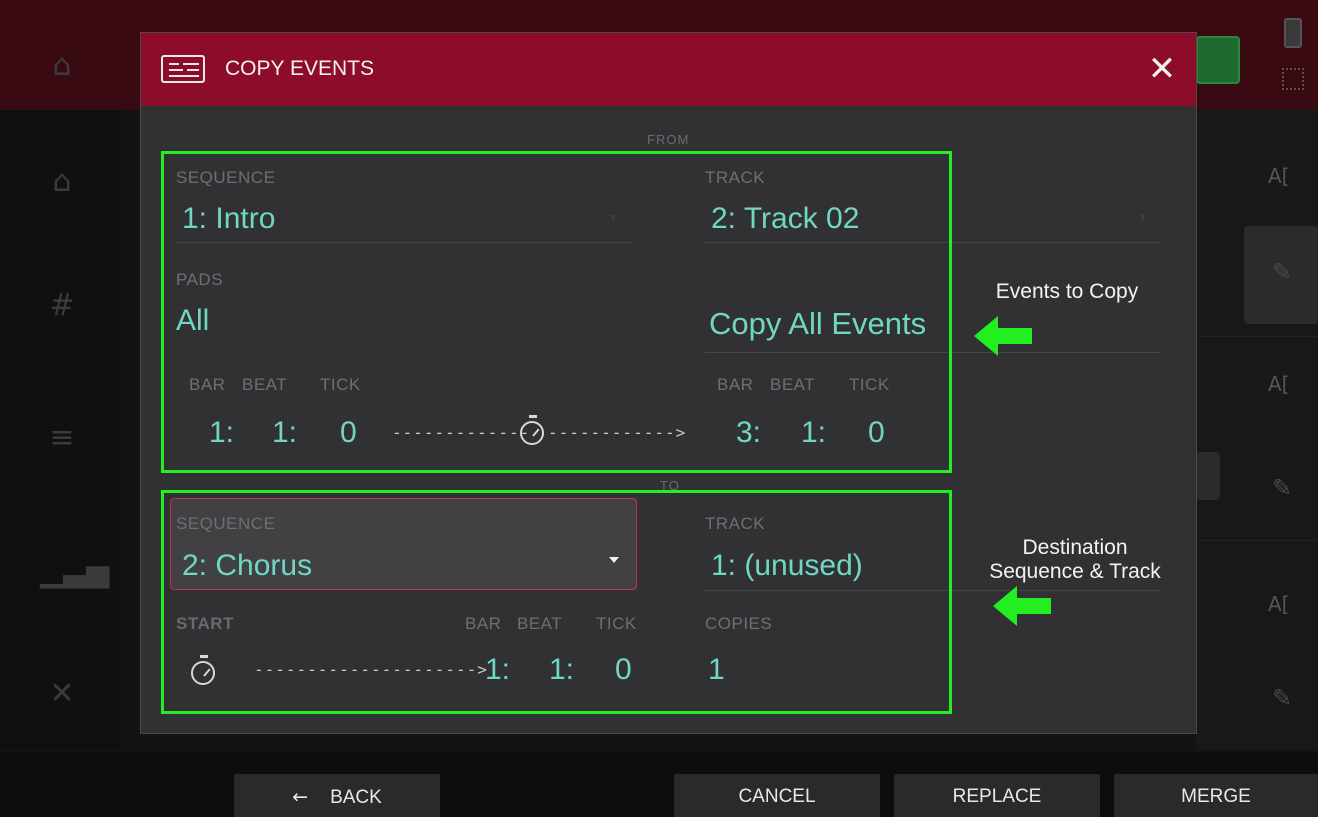 This screenshot has height=817, width=1318. I want to click on destination-annotation-line1: Destination, so click(1075, 547).